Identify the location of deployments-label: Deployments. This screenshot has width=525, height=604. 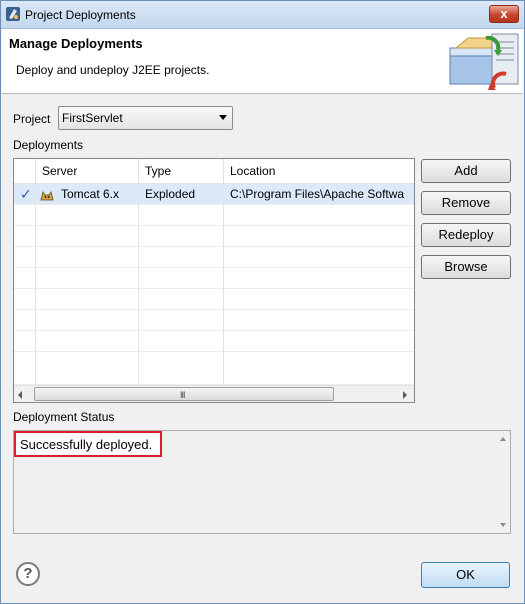
(48, 145).